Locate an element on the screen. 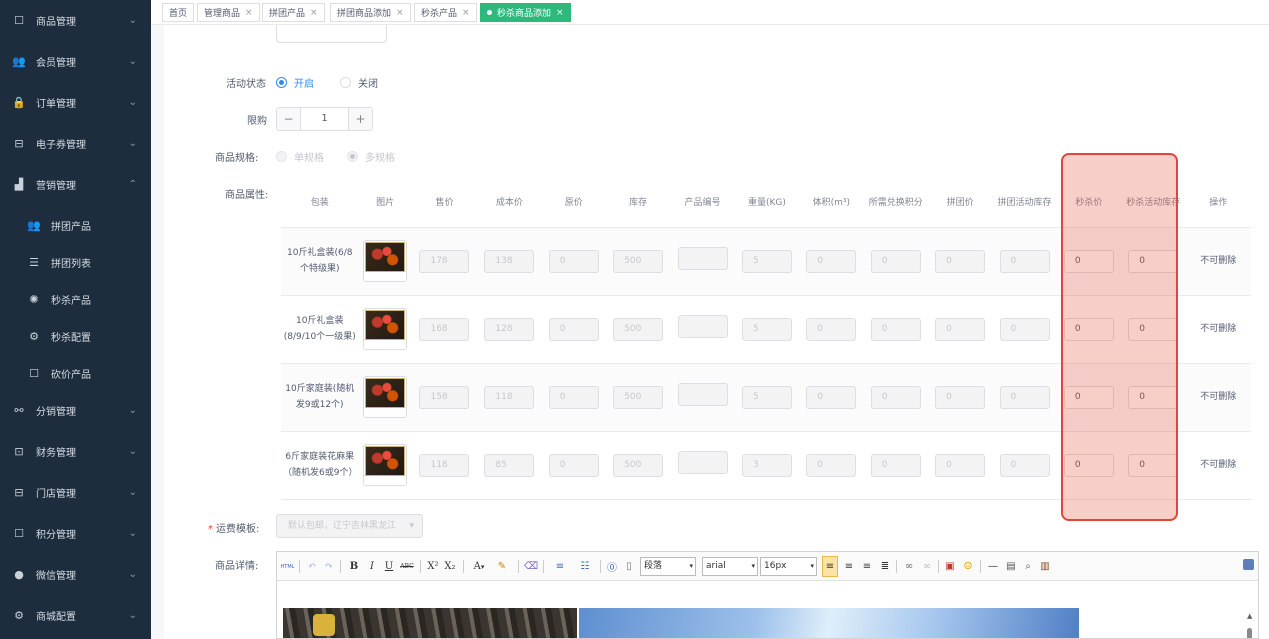  group_stock-input: 0 is located at coordinates (1024, 397).